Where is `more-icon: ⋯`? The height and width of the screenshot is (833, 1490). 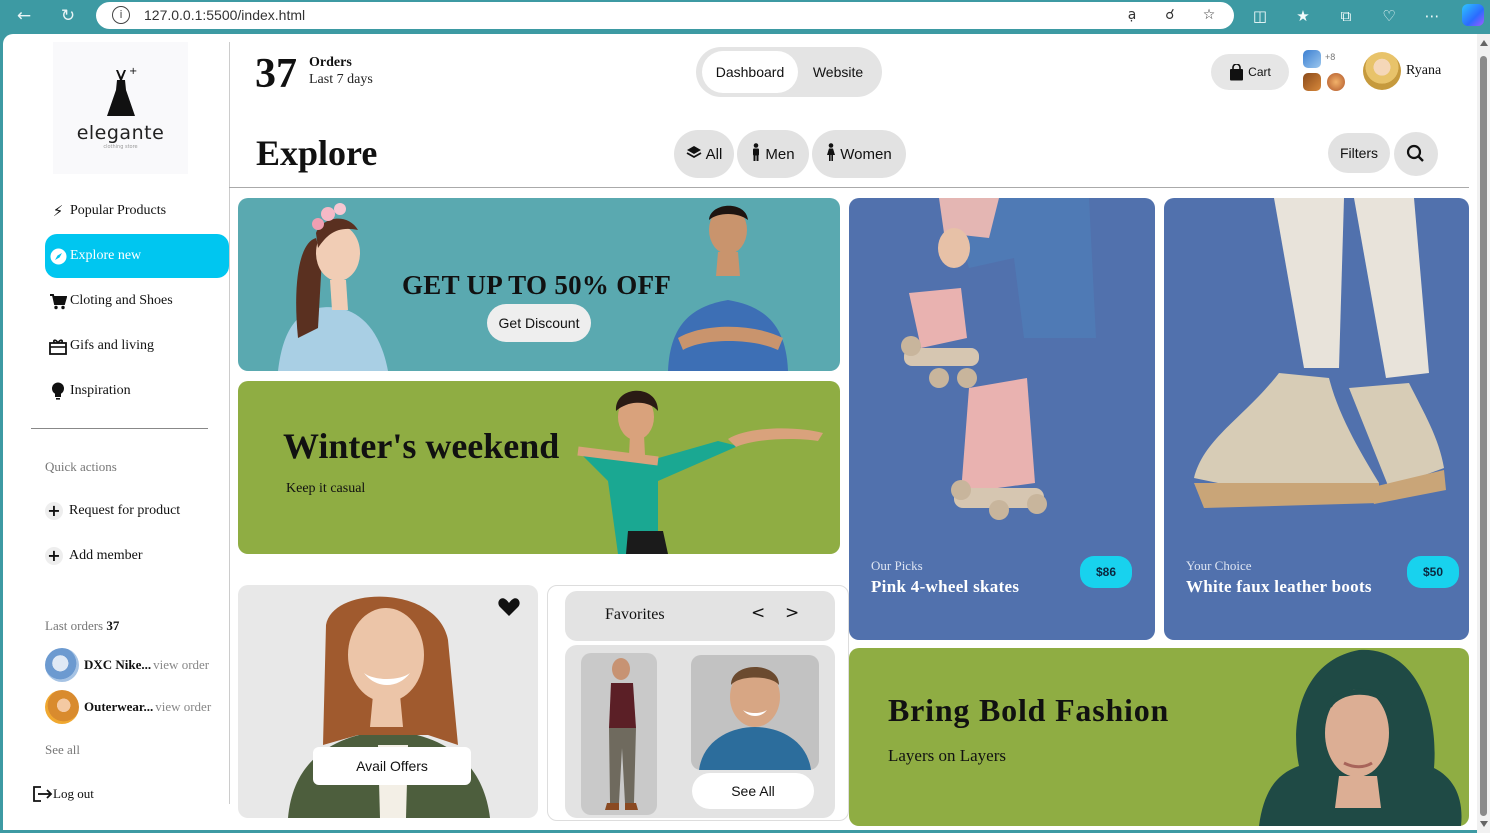
more-icon: ⋯ is located at coordinates (1432, 16).